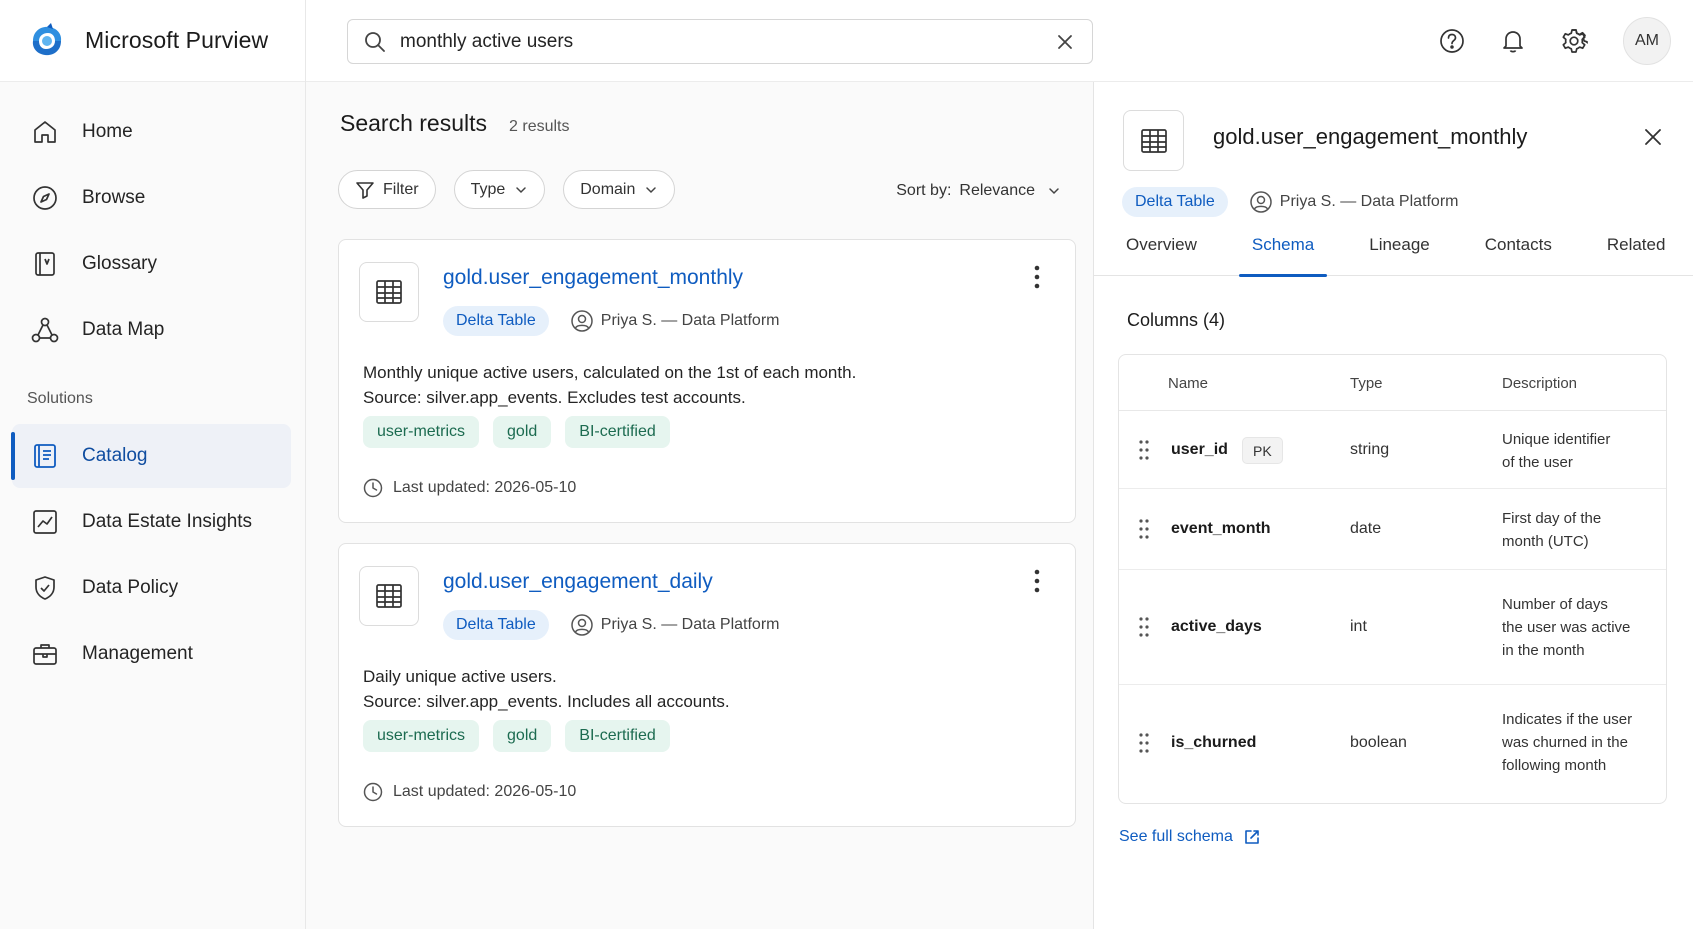 The image size is (1693, 929). Describe the element at coordinates (152, 384) in the screenshot. I see `main-nav: Home Browse Glossary Data Map Solutions` at that location.